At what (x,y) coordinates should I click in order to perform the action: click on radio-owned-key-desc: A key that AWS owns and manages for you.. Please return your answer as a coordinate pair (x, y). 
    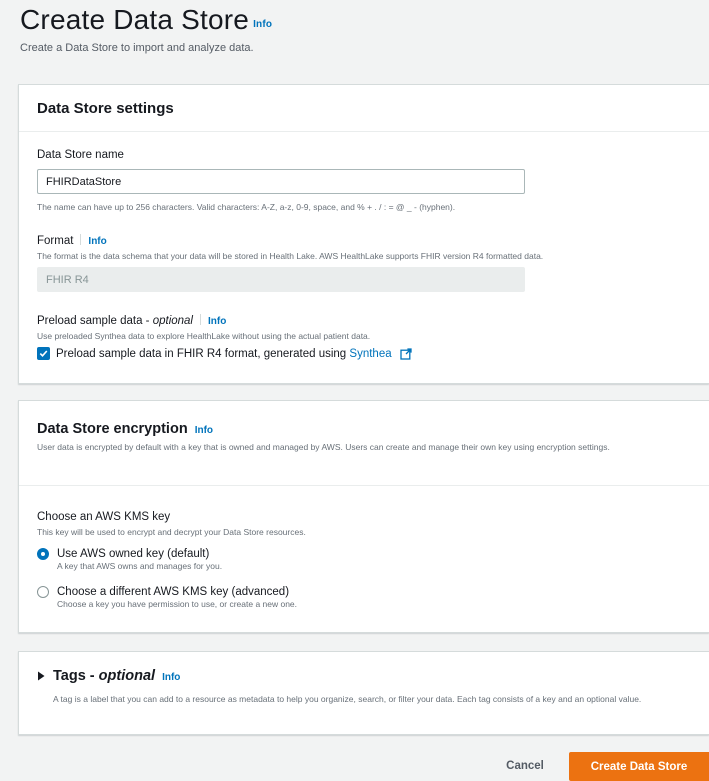
    Looking at the image, I should click on (140, 566).